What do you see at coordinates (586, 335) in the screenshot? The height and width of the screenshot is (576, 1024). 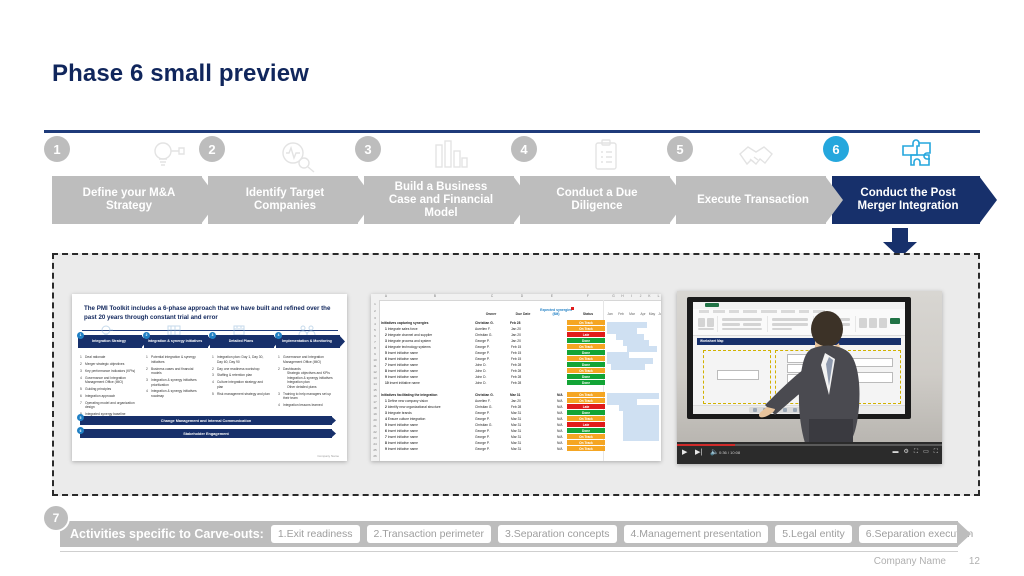 I see `status-badge: Late` at bounding box center [586, 335].